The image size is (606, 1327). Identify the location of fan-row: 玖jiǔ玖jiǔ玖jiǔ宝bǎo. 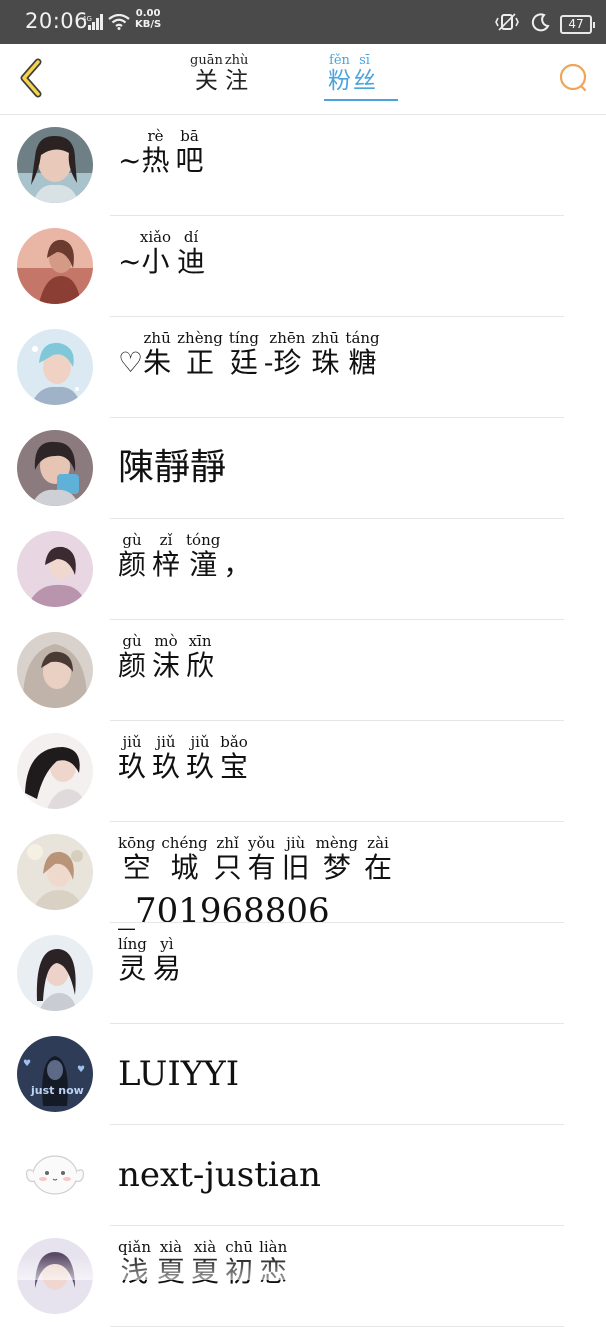
(303, 771).